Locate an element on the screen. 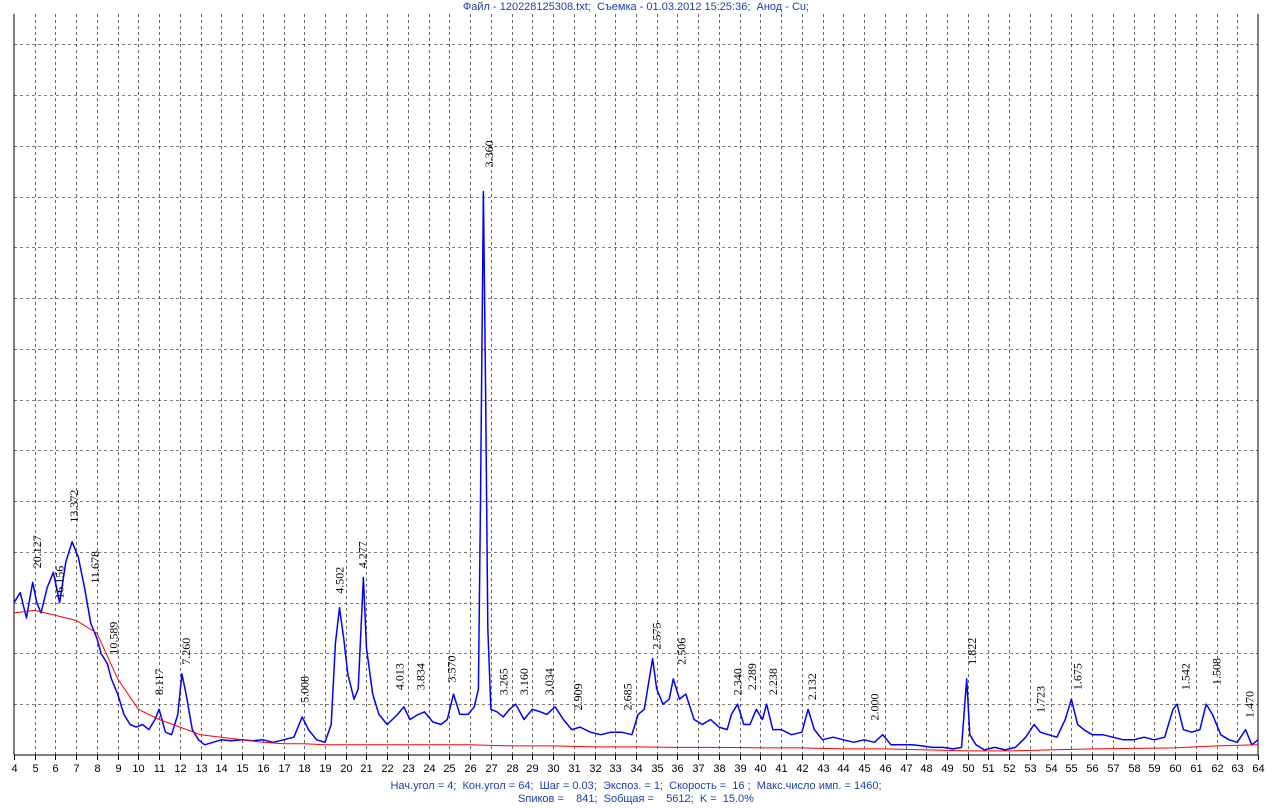 The image size is (1272, 808). x-tick-label: 29 is located at coordinates (532, 769).